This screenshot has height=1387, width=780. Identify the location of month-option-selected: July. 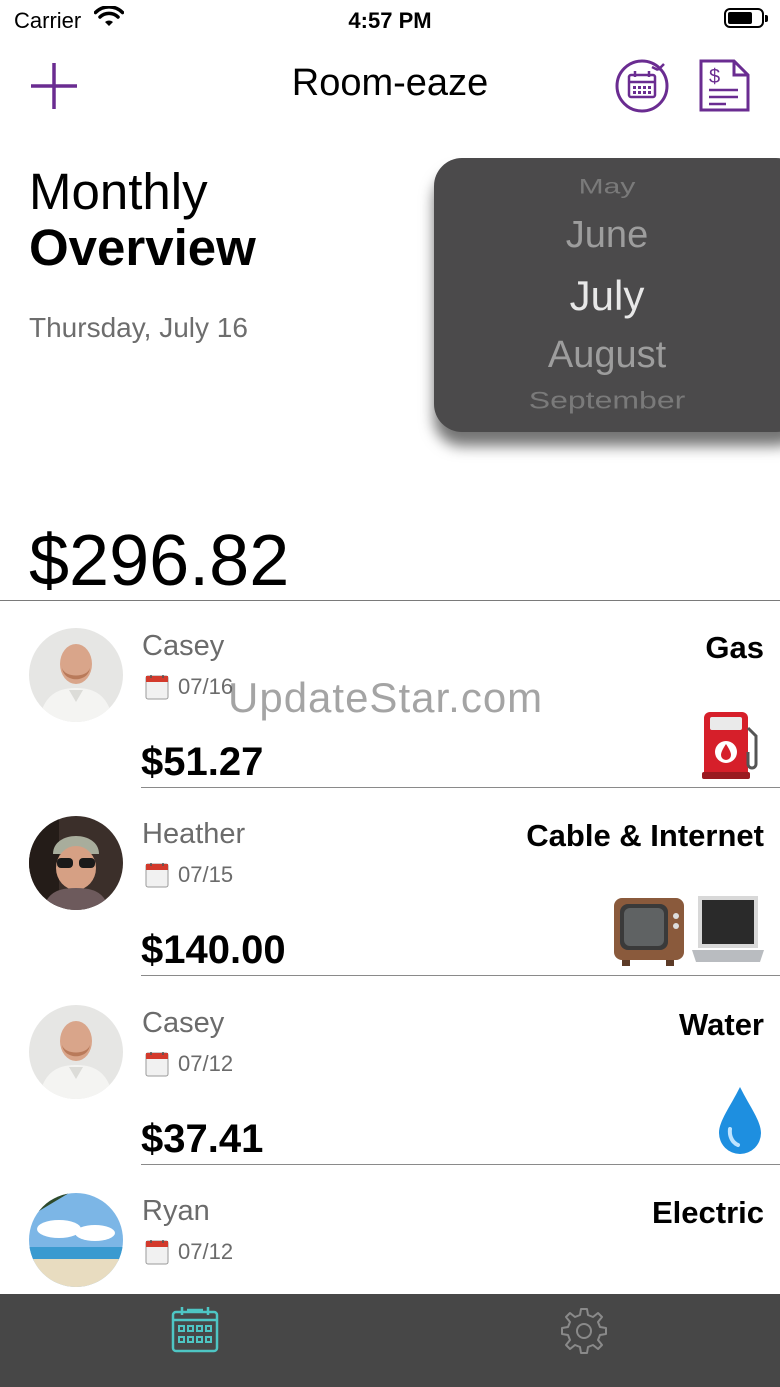
(607, 296).